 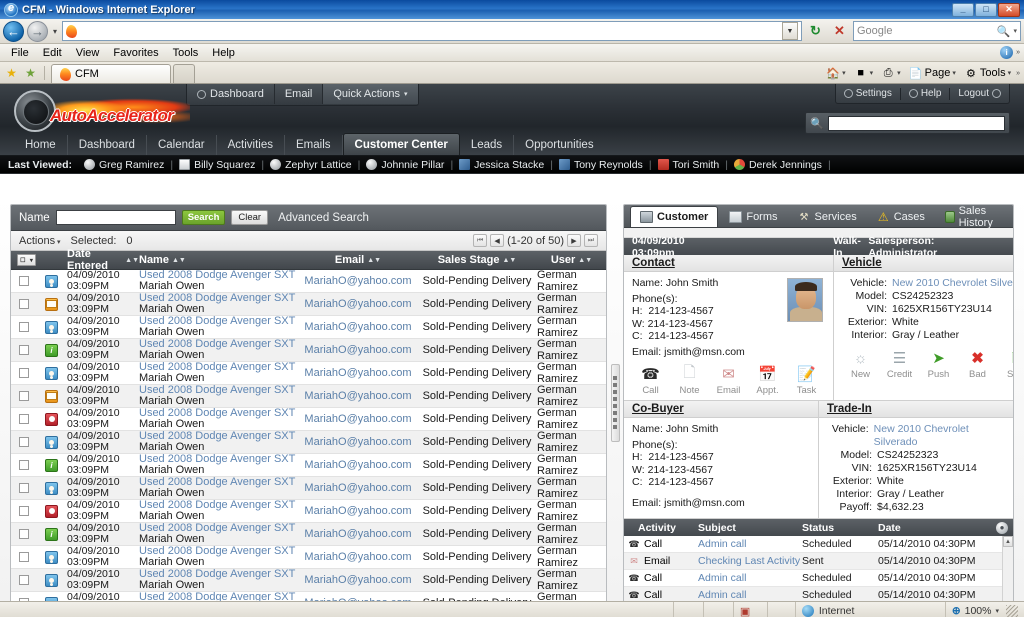 I want to click on page-menu-button: 📄 Page ▾, so click(x=932, y=73).